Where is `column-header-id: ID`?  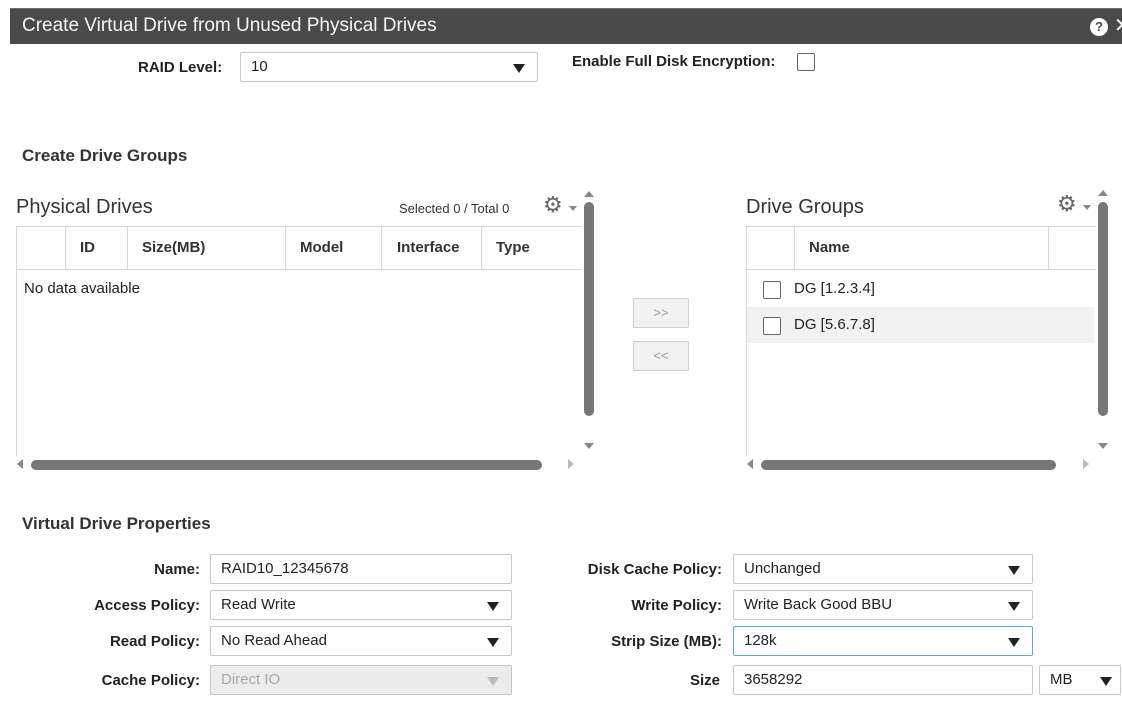
column-header-id: ID is located at coordinates (87, 247).